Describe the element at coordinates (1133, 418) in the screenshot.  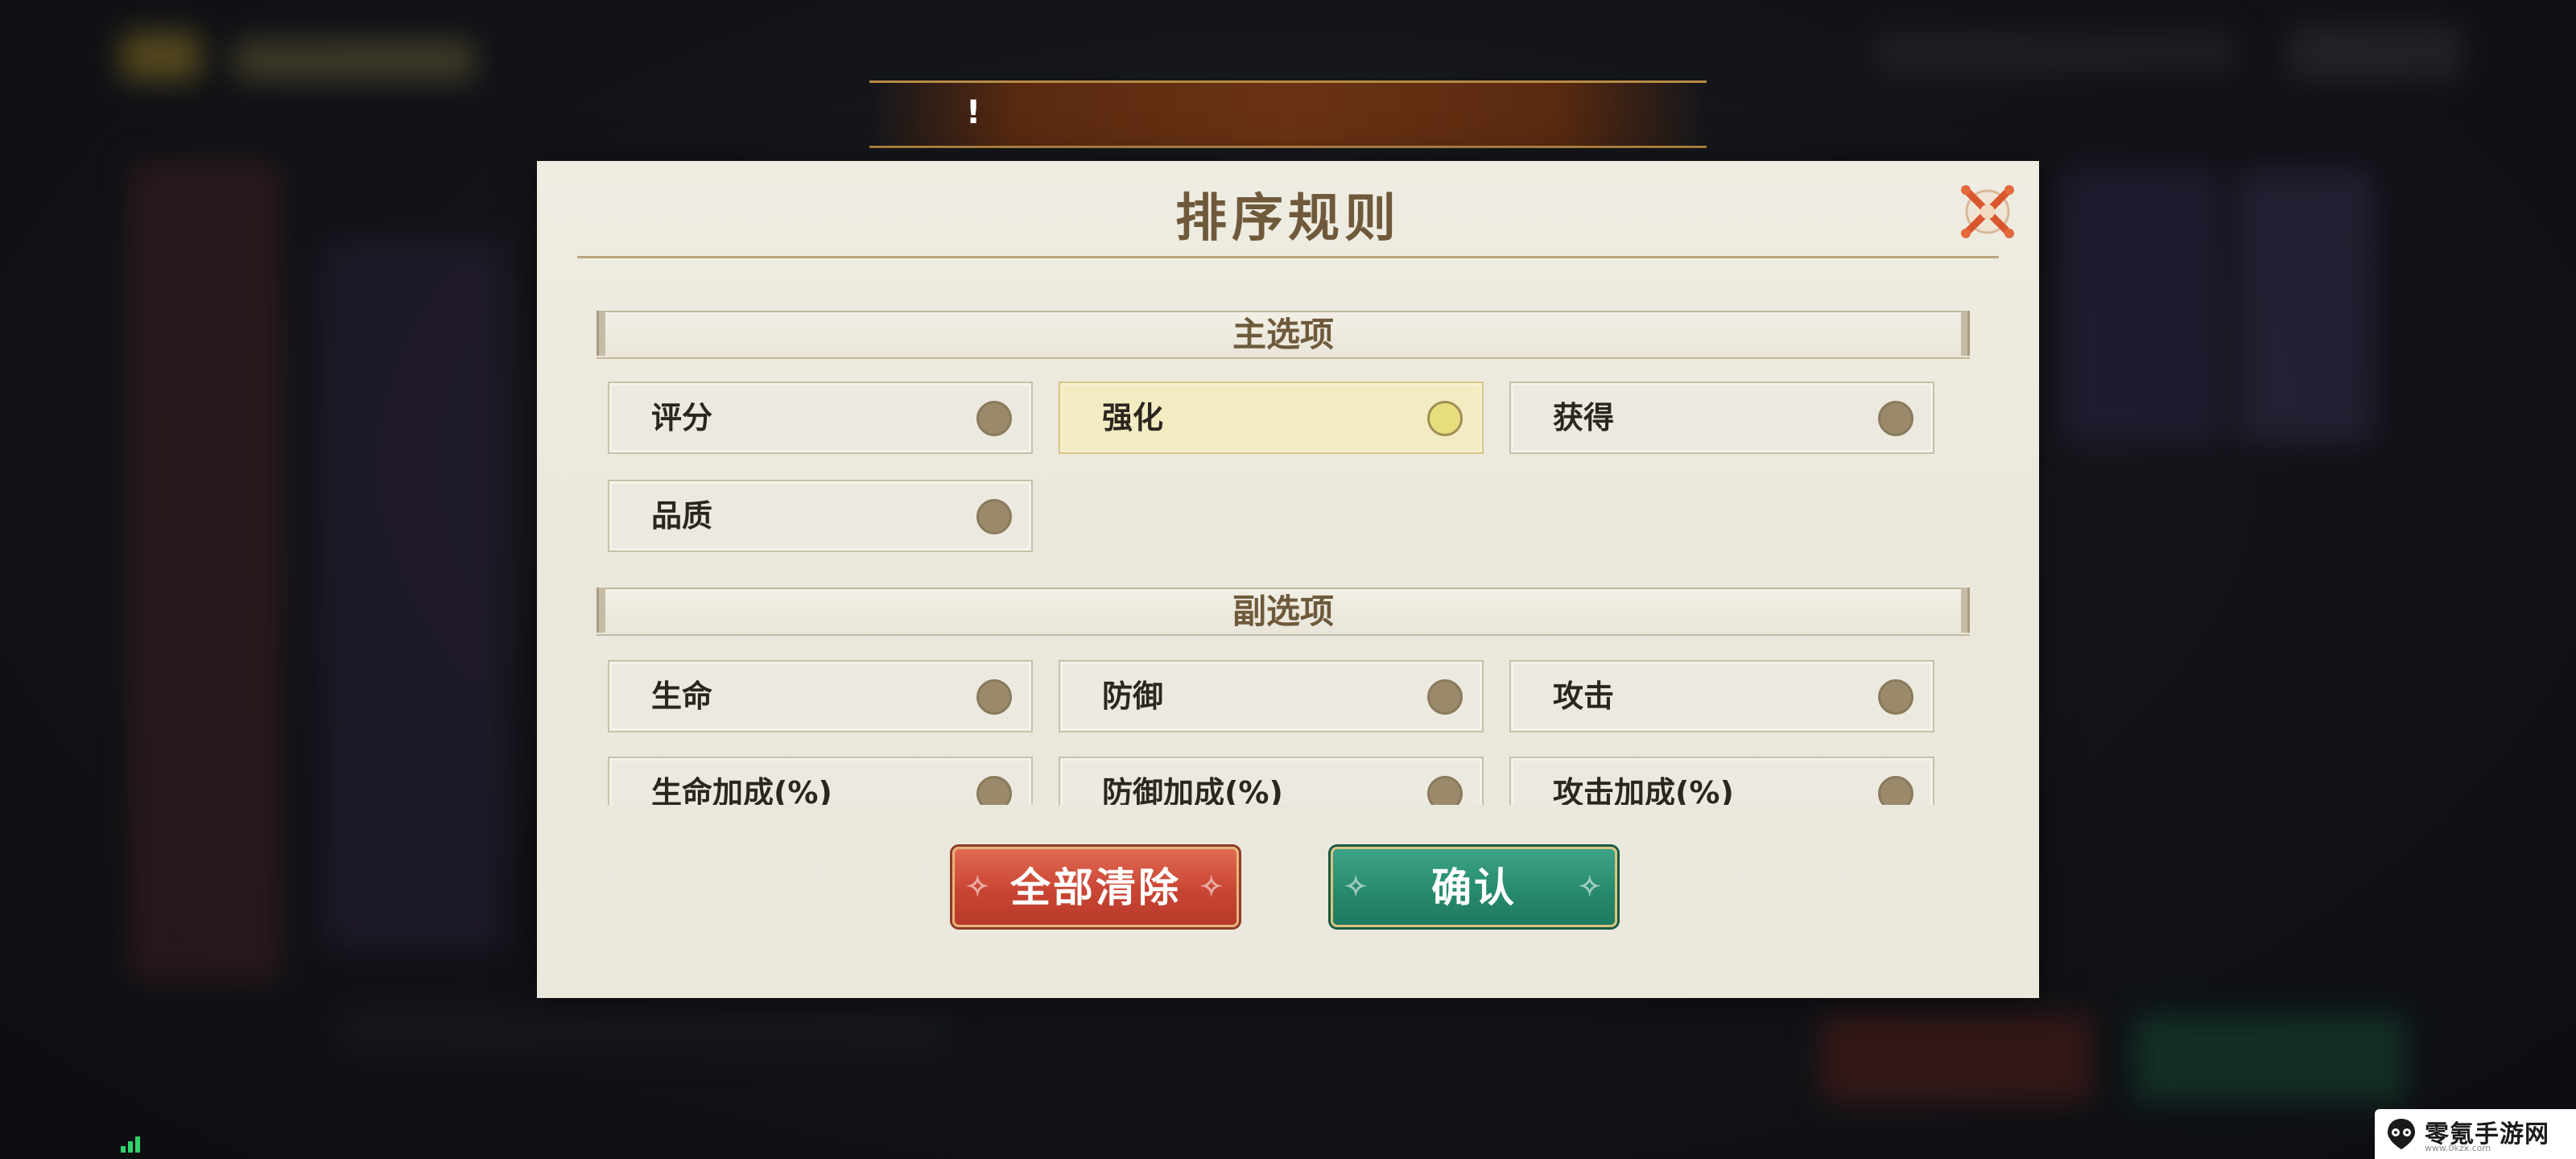
I see `option-label: 强化` at that location.